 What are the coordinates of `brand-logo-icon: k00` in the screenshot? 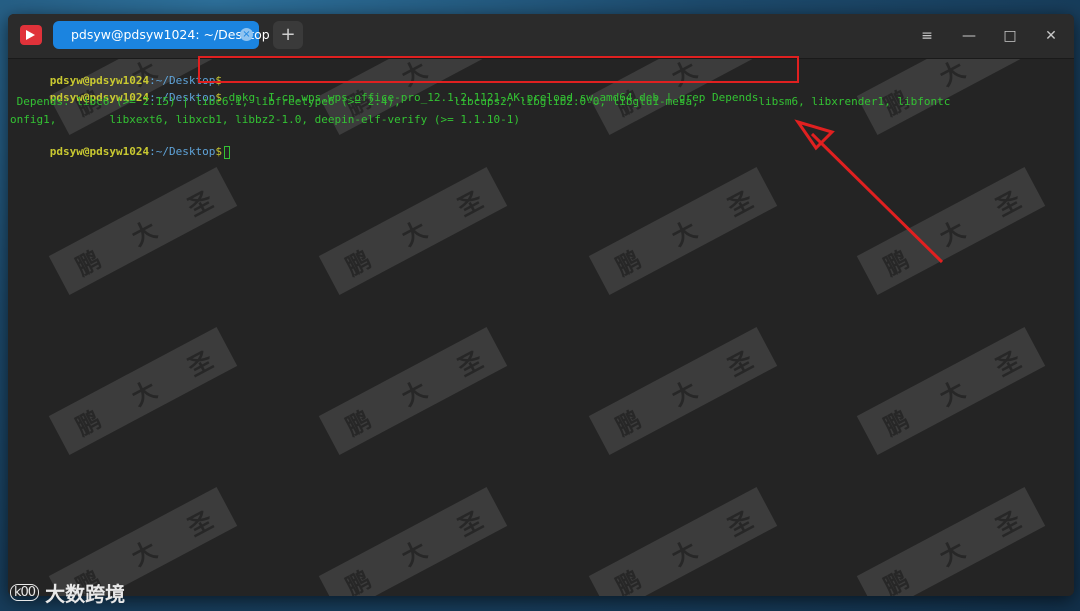 It's located at (25, 592).